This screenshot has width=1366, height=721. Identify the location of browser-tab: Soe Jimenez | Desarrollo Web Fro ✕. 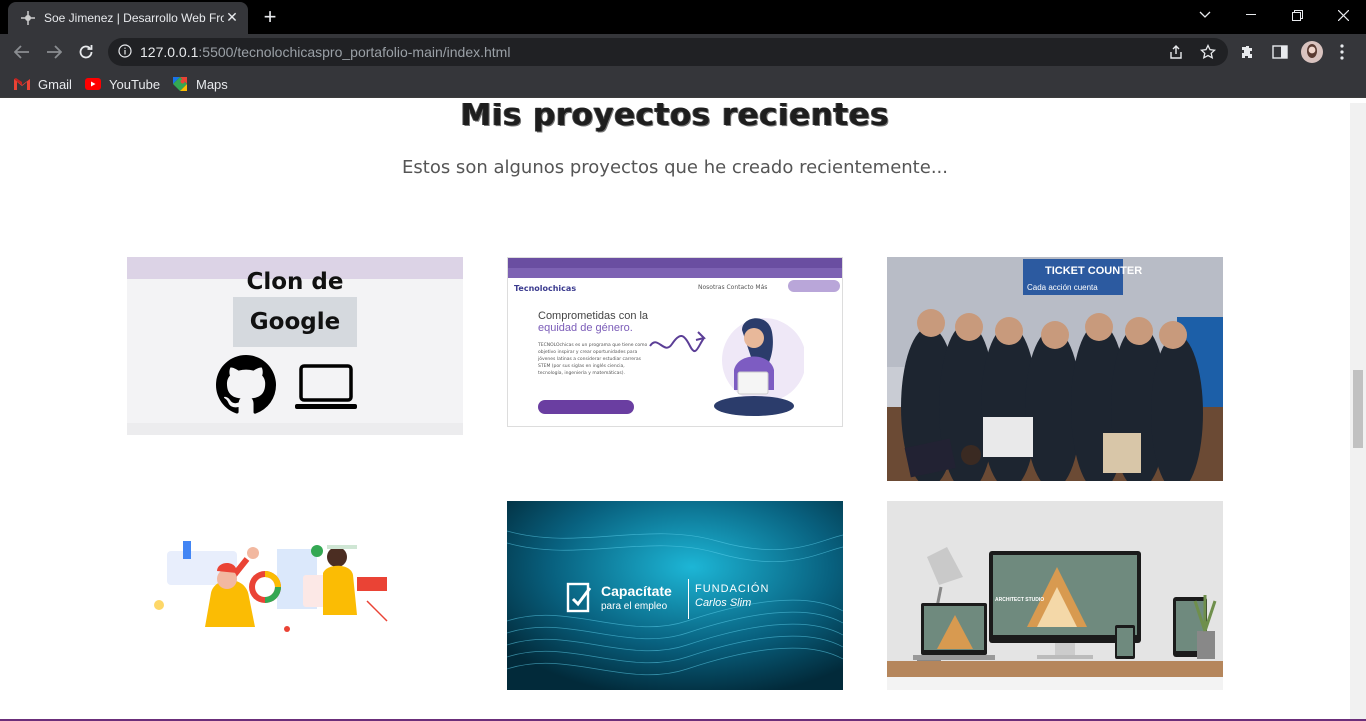
(128, 18).